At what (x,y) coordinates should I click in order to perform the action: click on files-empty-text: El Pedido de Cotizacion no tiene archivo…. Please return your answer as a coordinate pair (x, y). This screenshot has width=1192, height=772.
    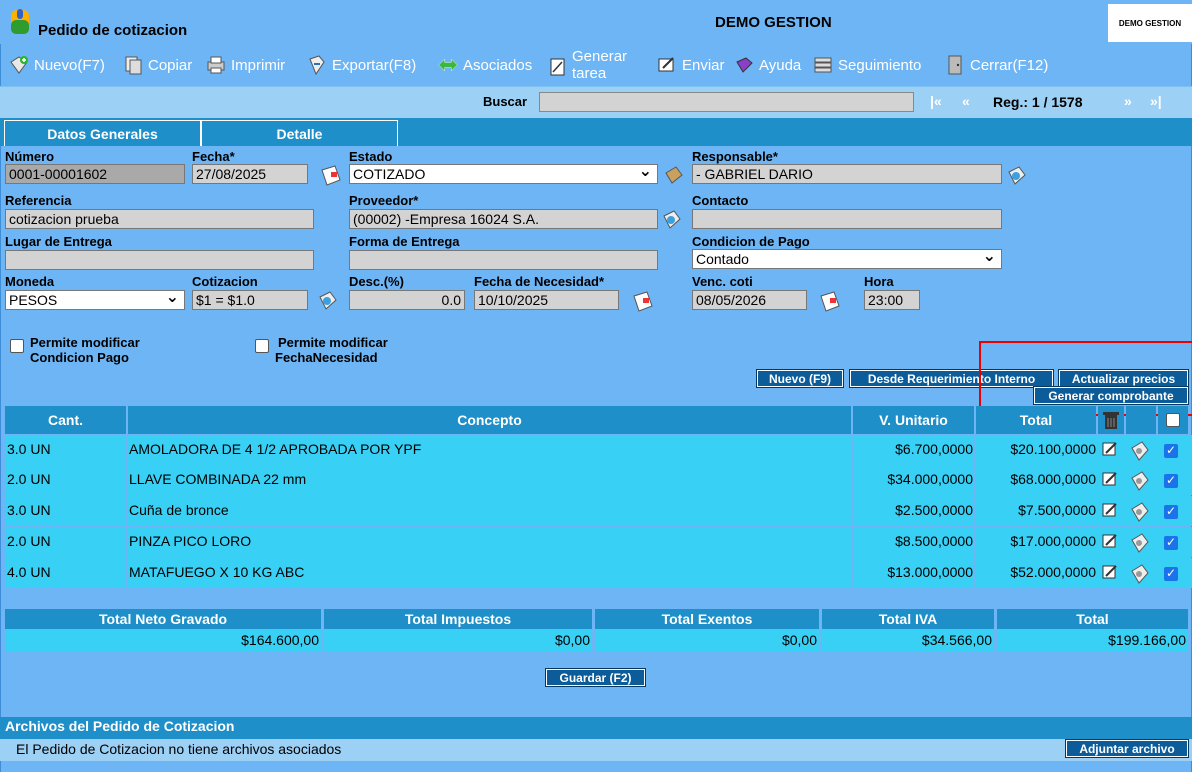
    Looking at the image, I should click on (179, 749).